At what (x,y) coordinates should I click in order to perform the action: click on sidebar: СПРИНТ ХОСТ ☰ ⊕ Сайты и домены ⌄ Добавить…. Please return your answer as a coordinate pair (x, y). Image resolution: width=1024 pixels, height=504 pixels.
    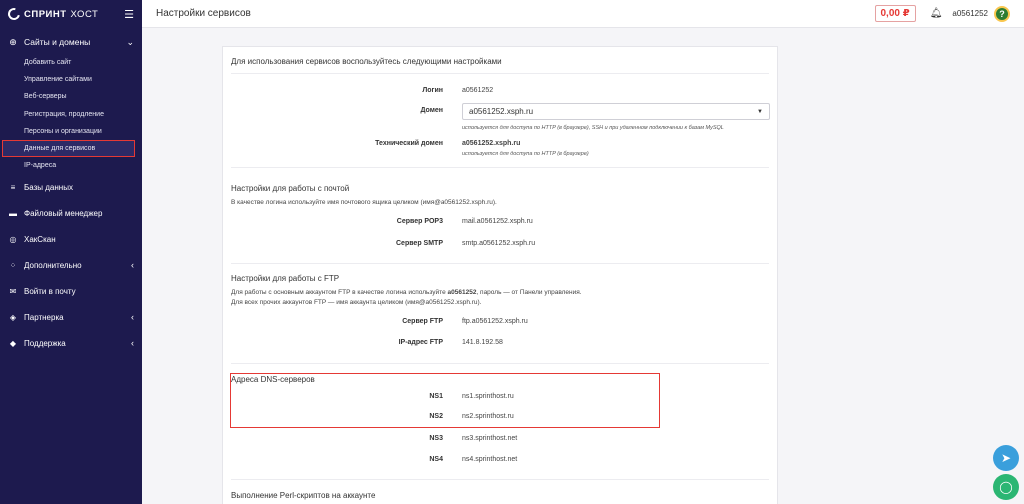
    Looking at the image, I should click on (71, 252).